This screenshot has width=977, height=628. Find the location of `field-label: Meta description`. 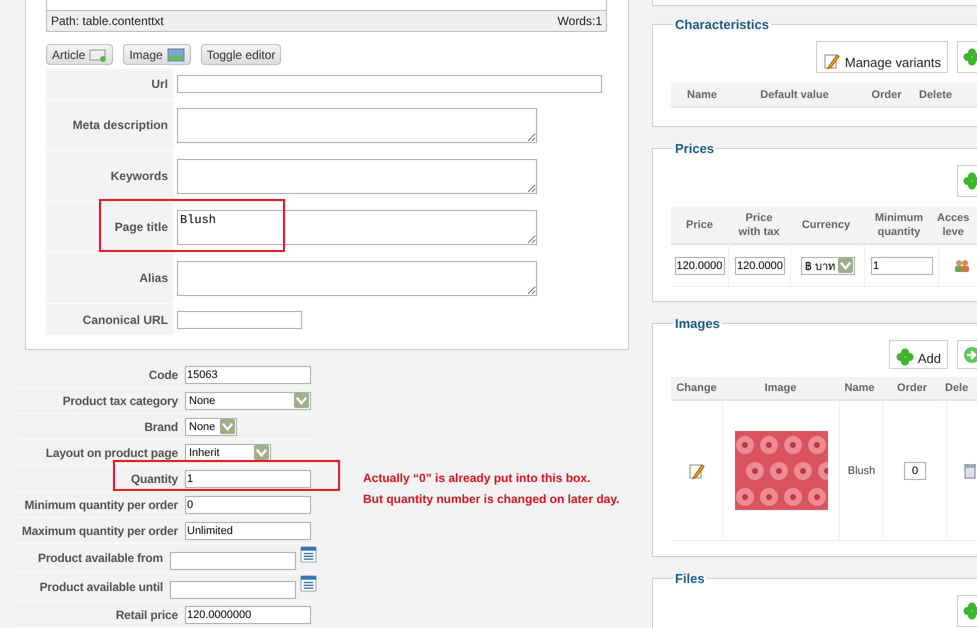

field-label: Meta description is located at coordinates (109, 125).